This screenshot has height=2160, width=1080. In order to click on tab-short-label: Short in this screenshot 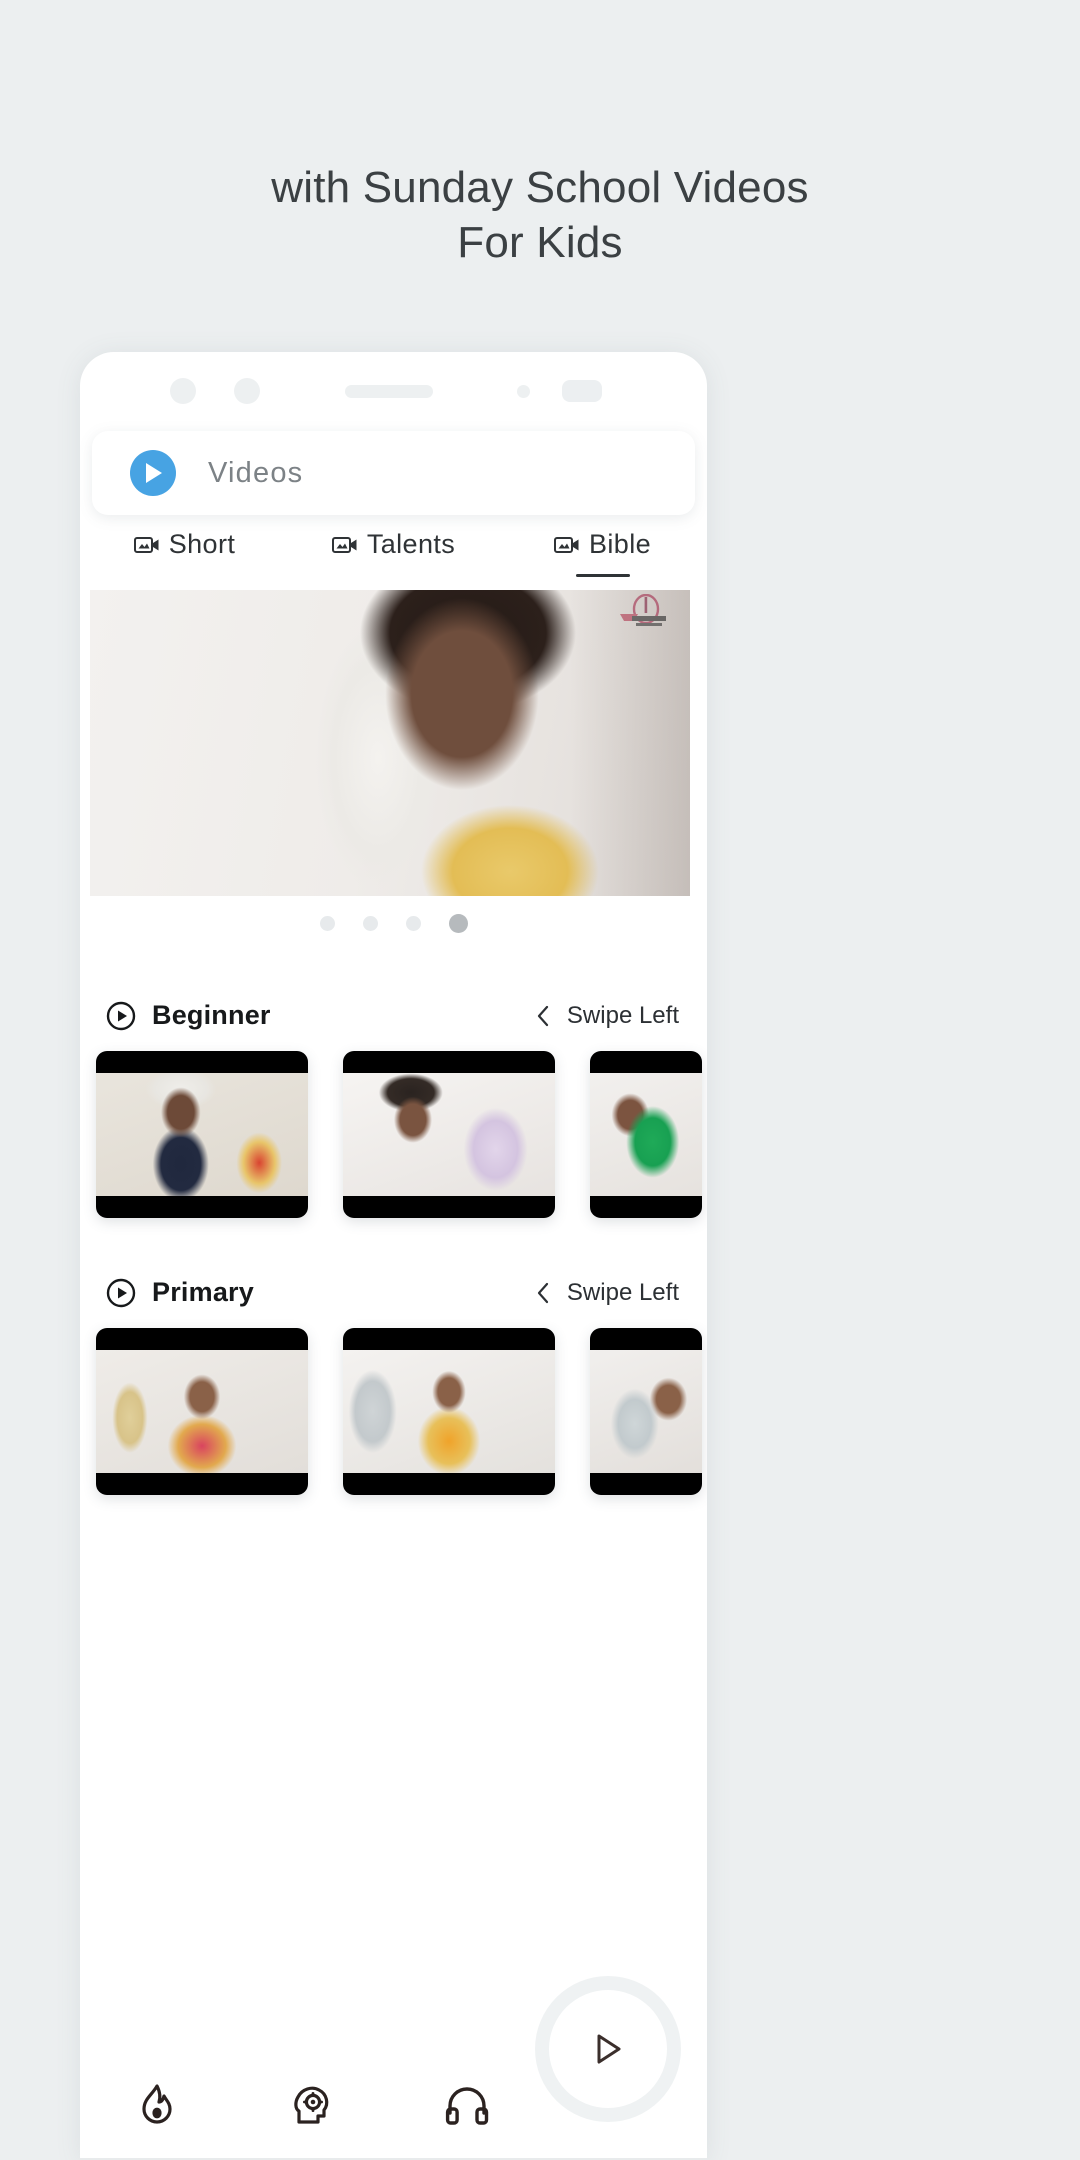, I will do `click(202, 544)`.